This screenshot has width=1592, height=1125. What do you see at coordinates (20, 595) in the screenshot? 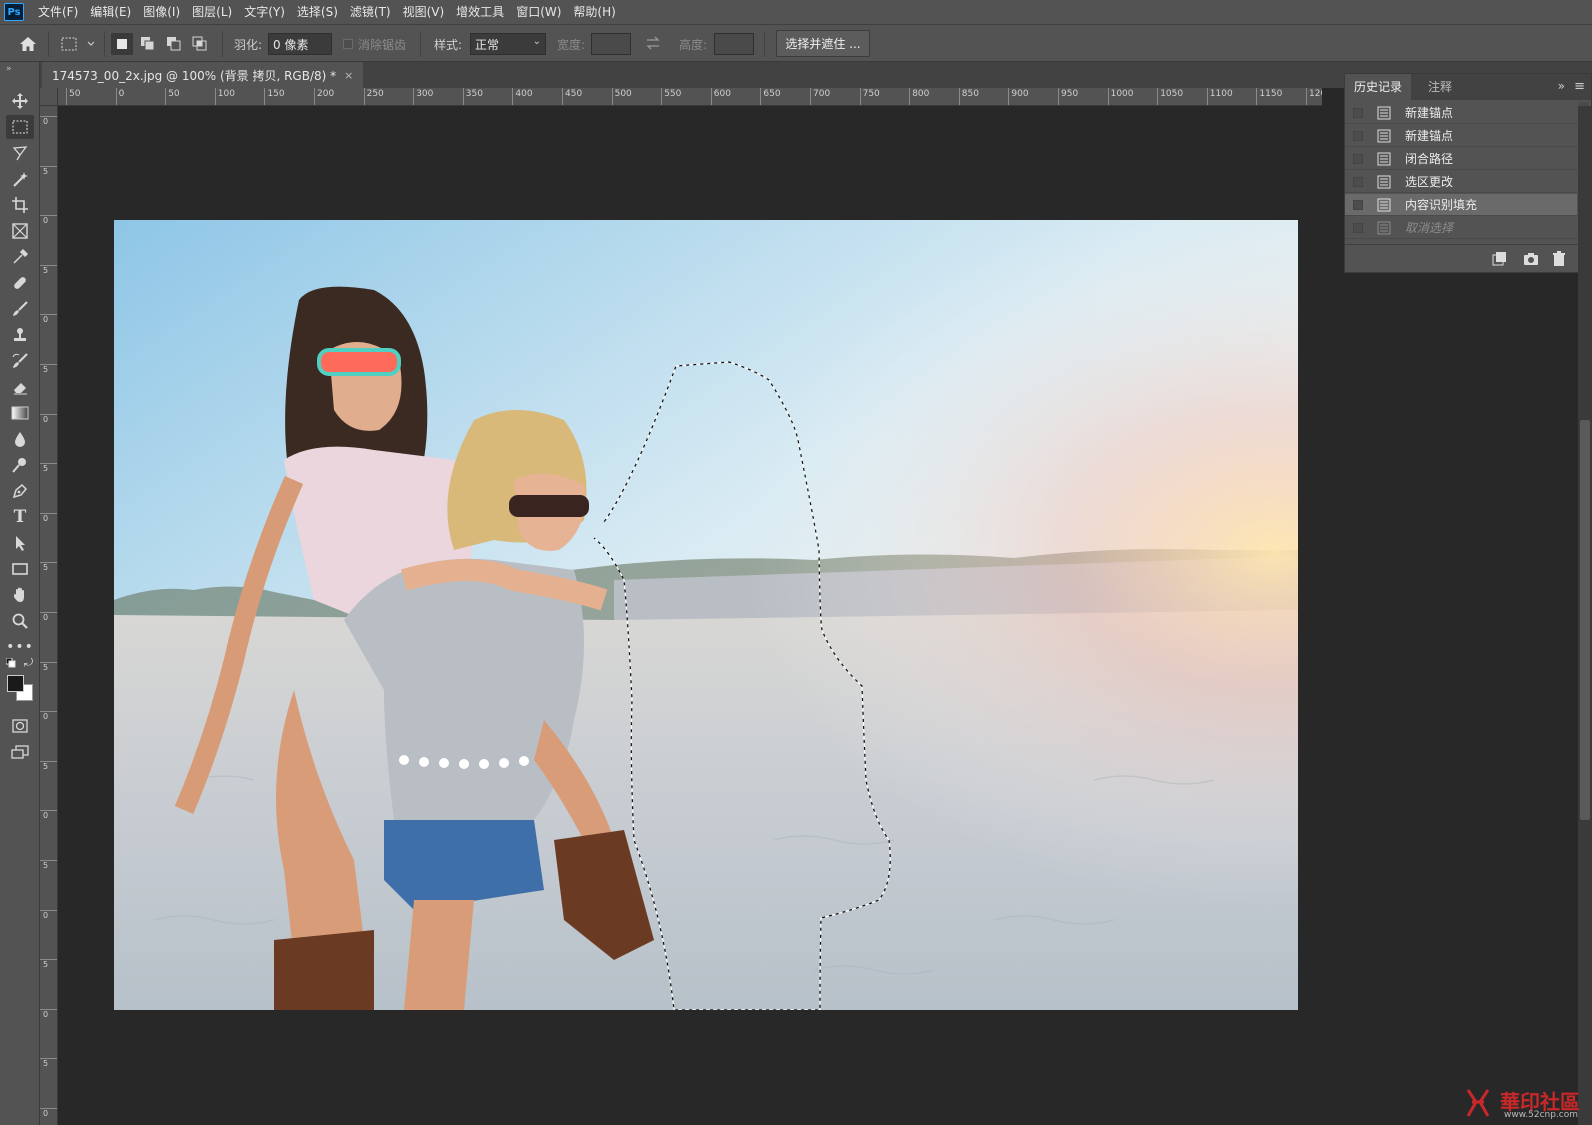
I see `hand-tool-icon` at bounding box center [20, 595].